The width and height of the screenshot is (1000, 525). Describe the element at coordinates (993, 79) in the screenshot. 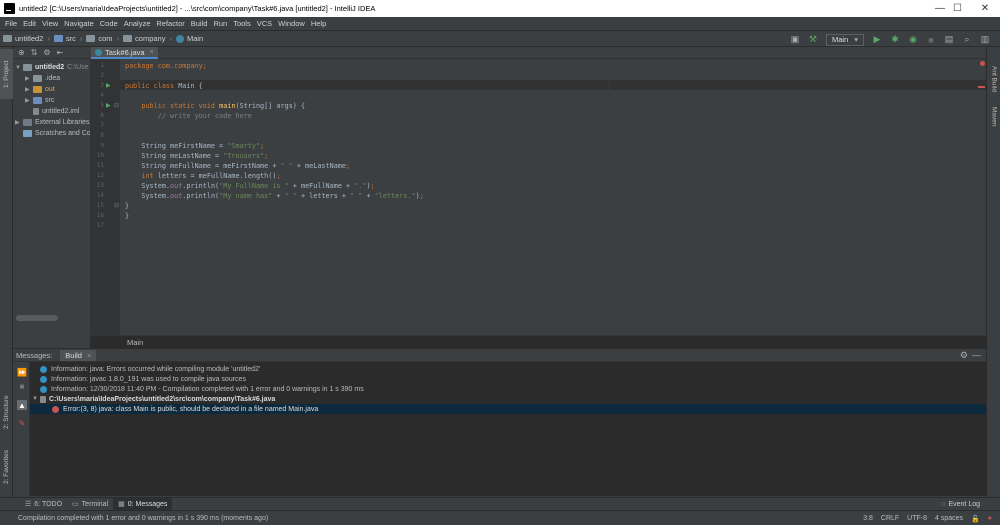

I see `ant-build-tab: Ant Build` at that location.